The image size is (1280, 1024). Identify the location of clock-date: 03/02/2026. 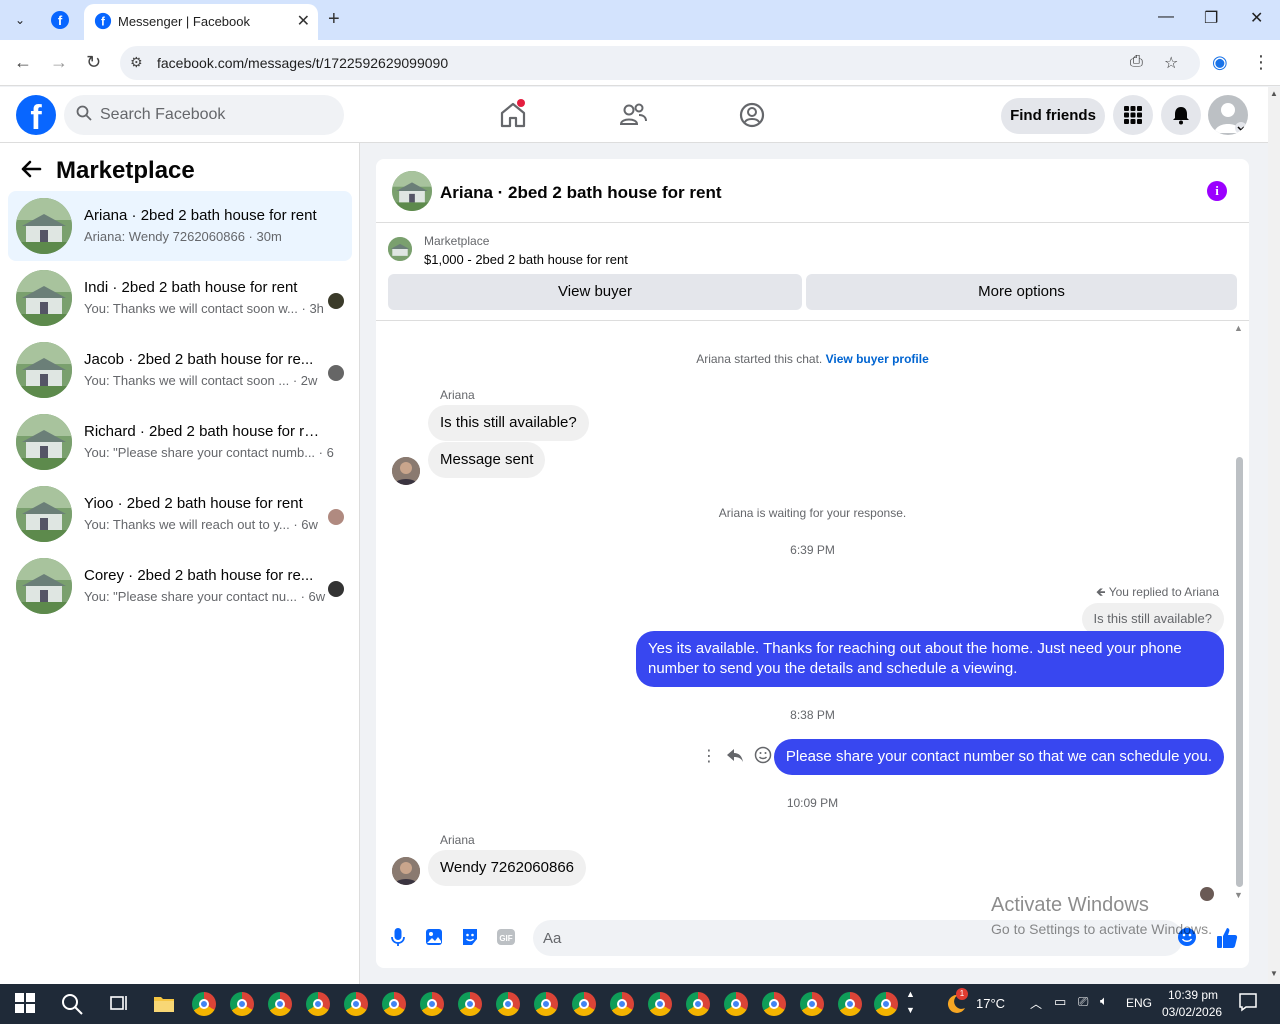
(1192, 1012).